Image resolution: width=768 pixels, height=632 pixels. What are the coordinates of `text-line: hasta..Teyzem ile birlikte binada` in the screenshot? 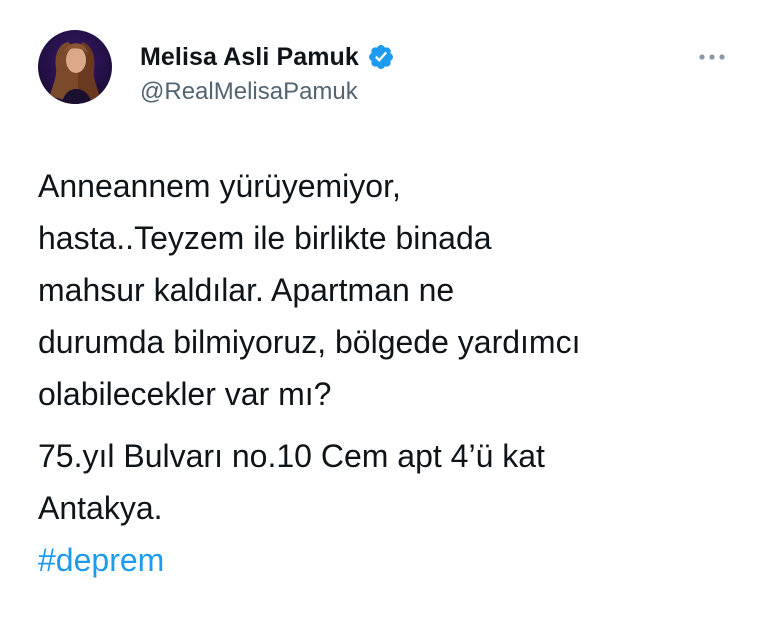 It's located at (265, 238).